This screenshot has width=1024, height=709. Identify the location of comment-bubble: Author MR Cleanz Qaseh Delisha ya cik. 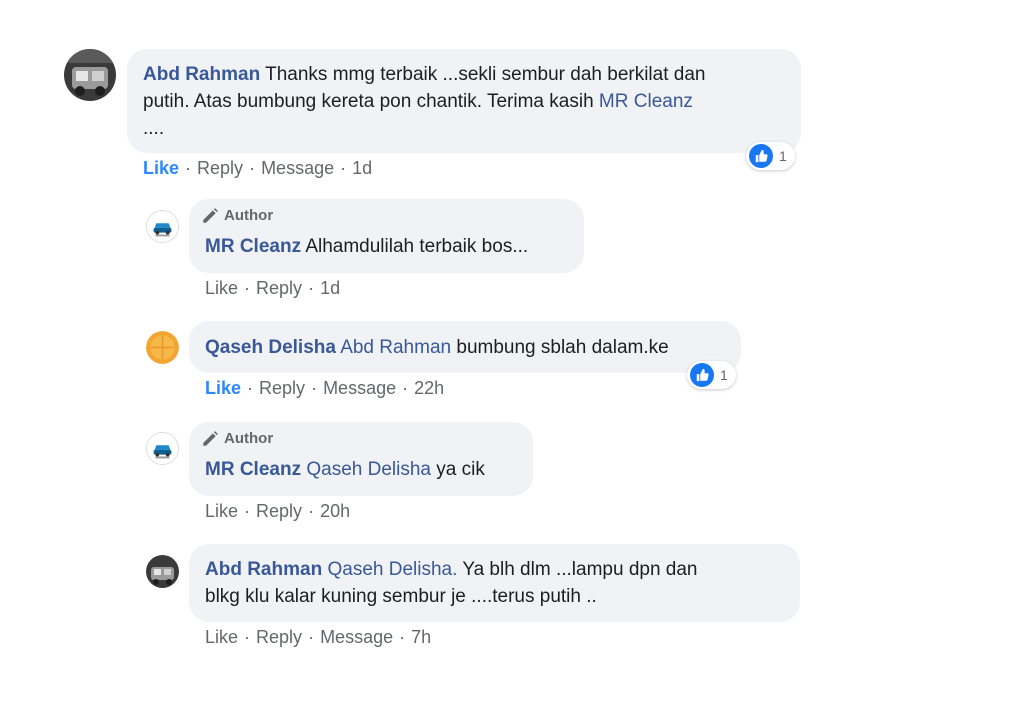
(361, 459).